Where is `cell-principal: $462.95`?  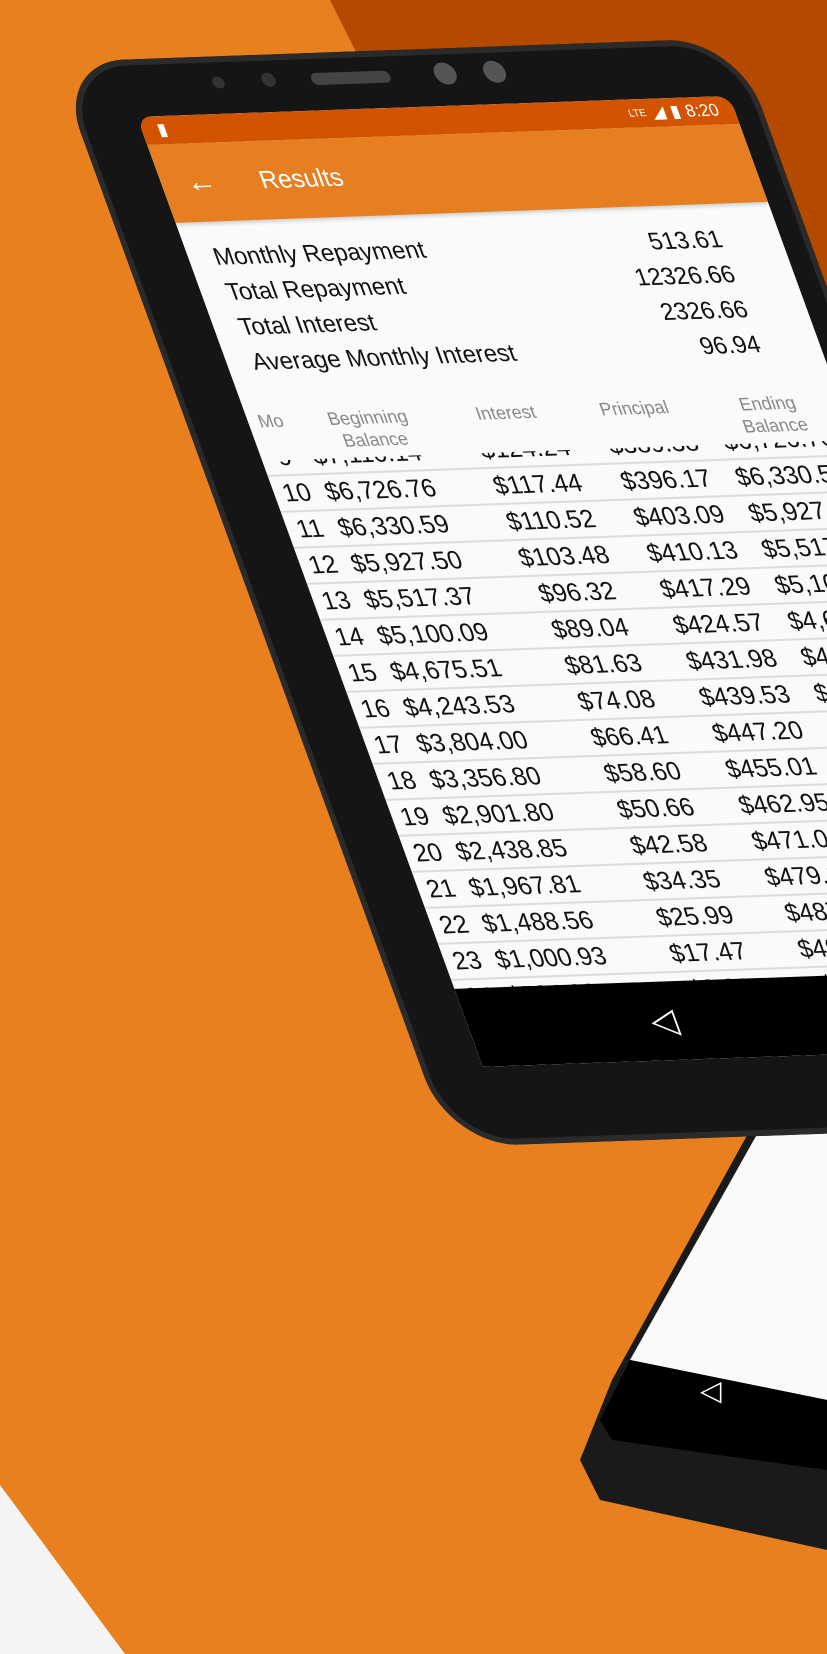
cell-principal: $462.95 is located at coordinates (780, 803).